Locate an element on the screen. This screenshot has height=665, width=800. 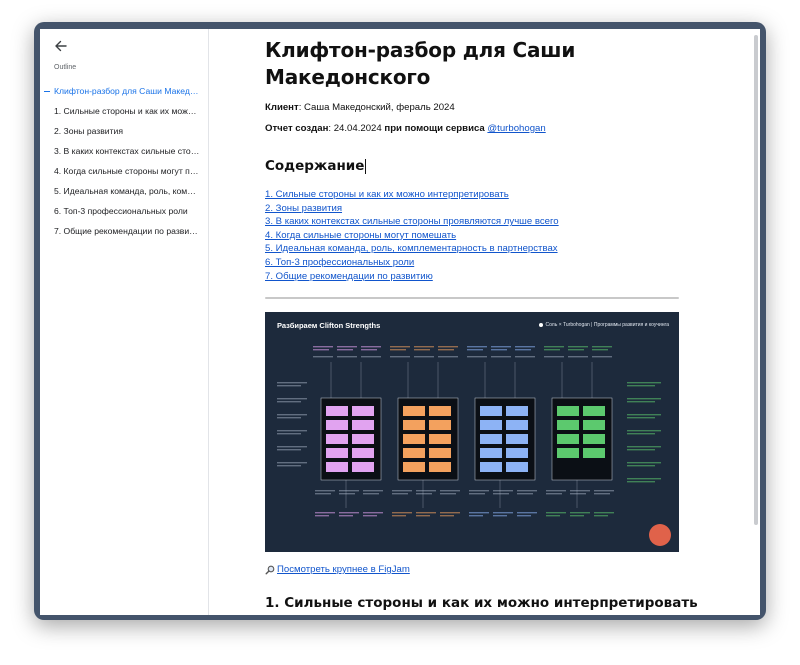
outline-item-top-roles: 6. Топ-3 профессиональных роли is located at coordinates (124, 211).